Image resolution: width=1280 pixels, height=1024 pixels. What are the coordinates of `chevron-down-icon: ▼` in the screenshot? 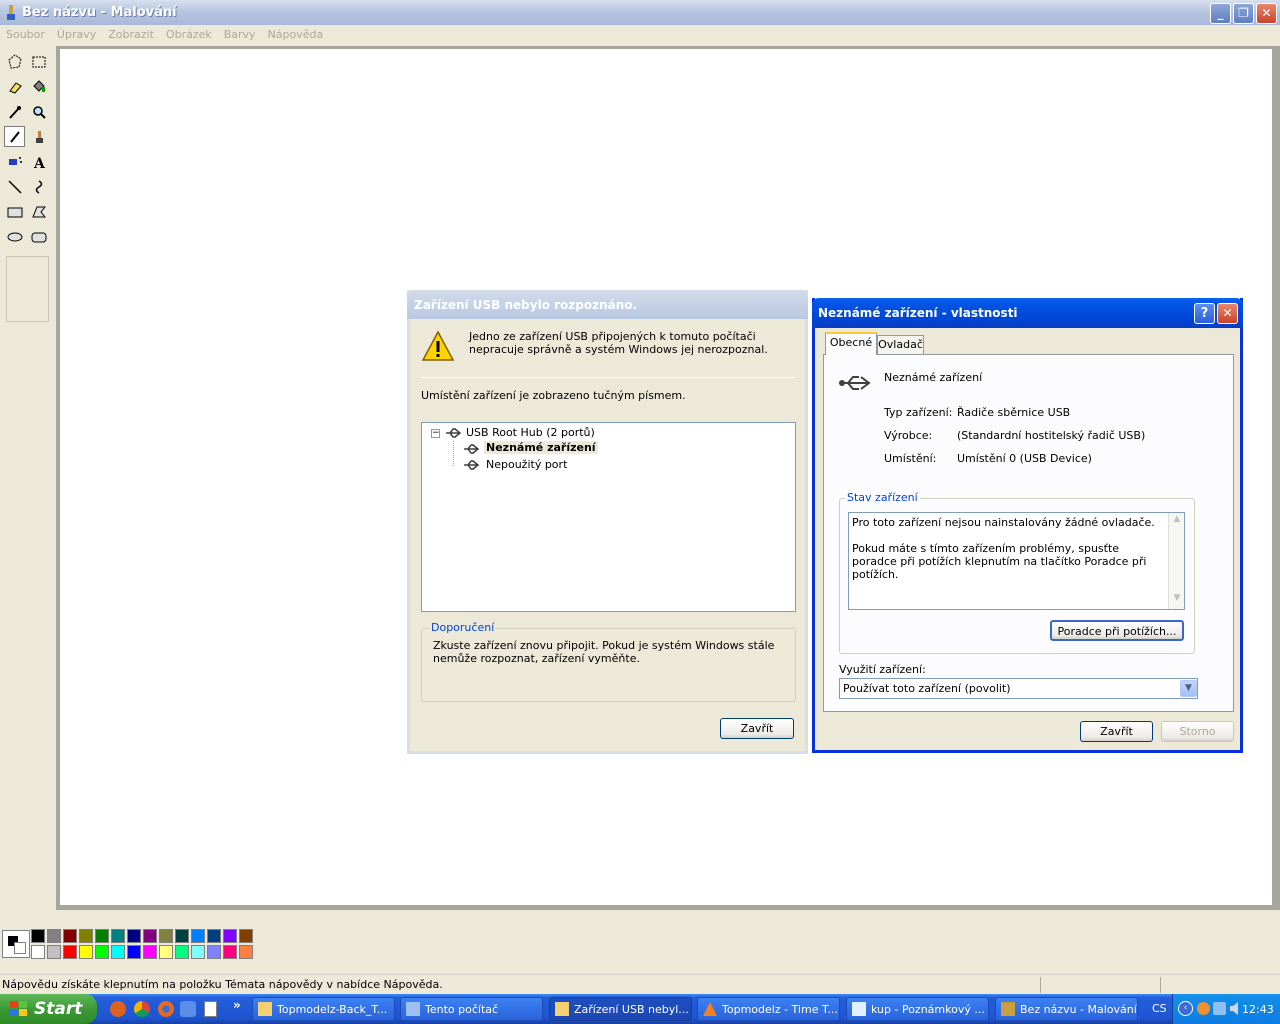 It's located at (1188, 688).